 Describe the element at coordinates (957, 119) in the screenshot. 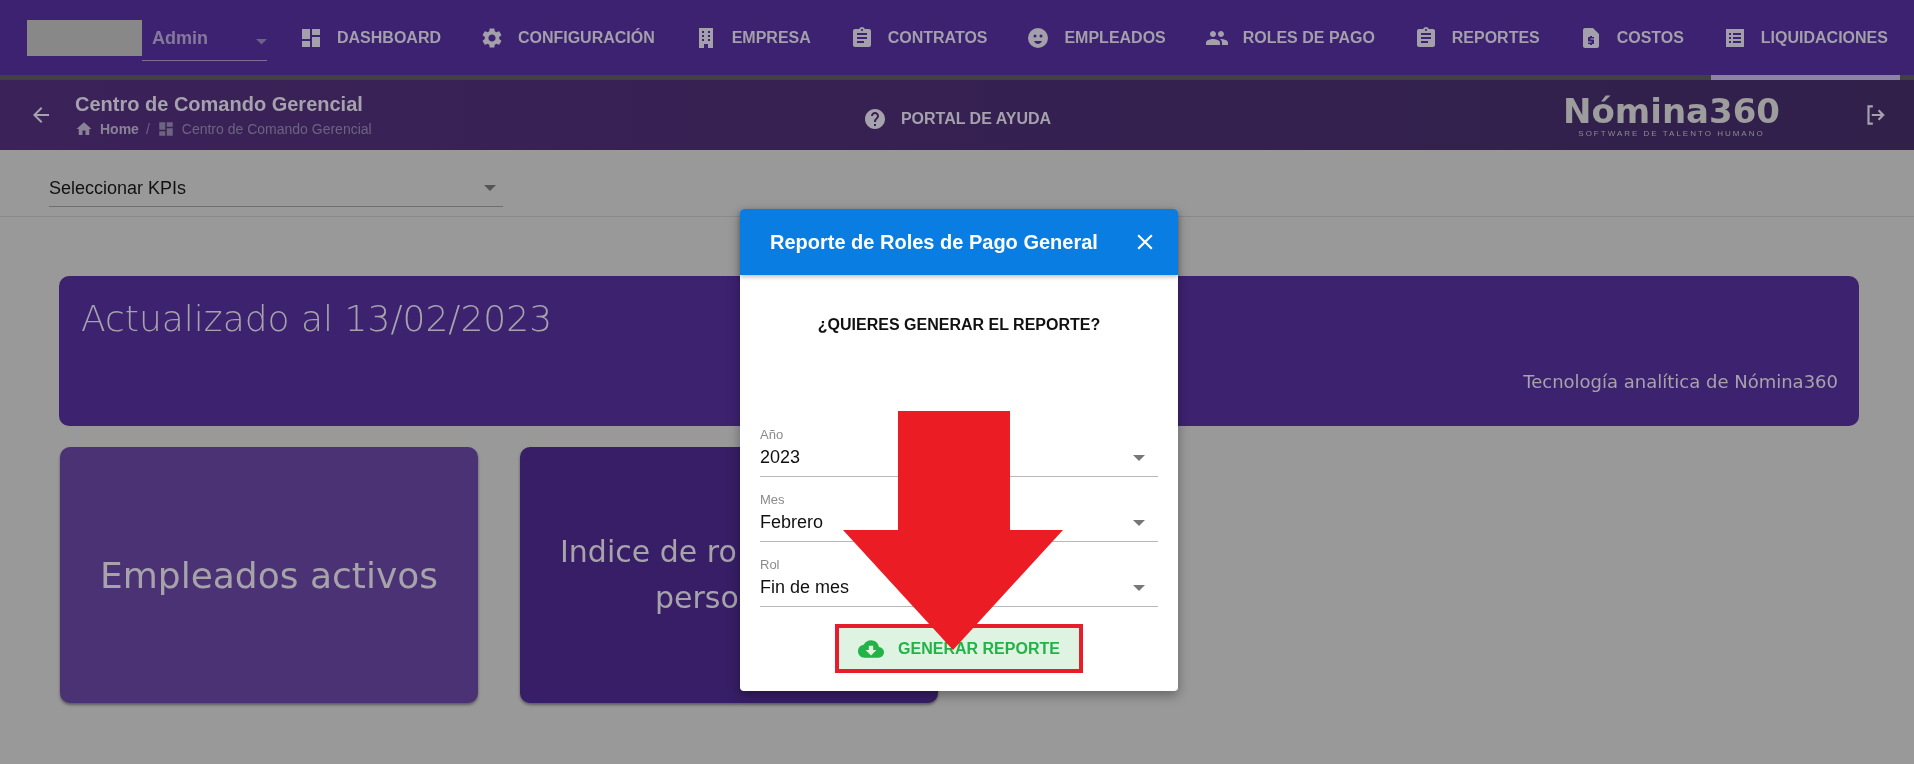

I see `help-portal-link: PORTAL DE AYUDA` at that location.